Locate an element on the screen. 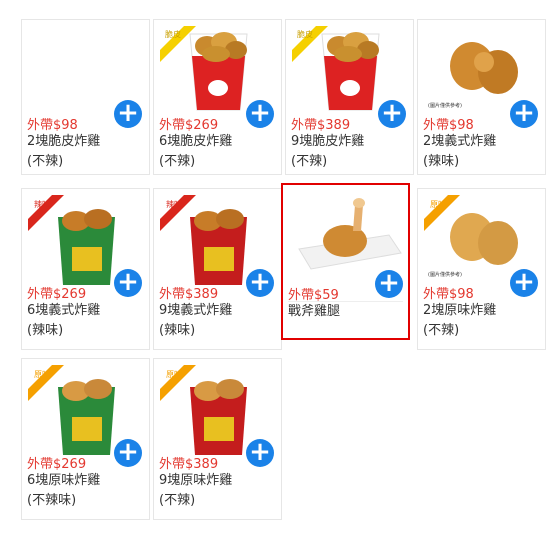  product-price: 外帶$59 is located at coordinates (313, 295).